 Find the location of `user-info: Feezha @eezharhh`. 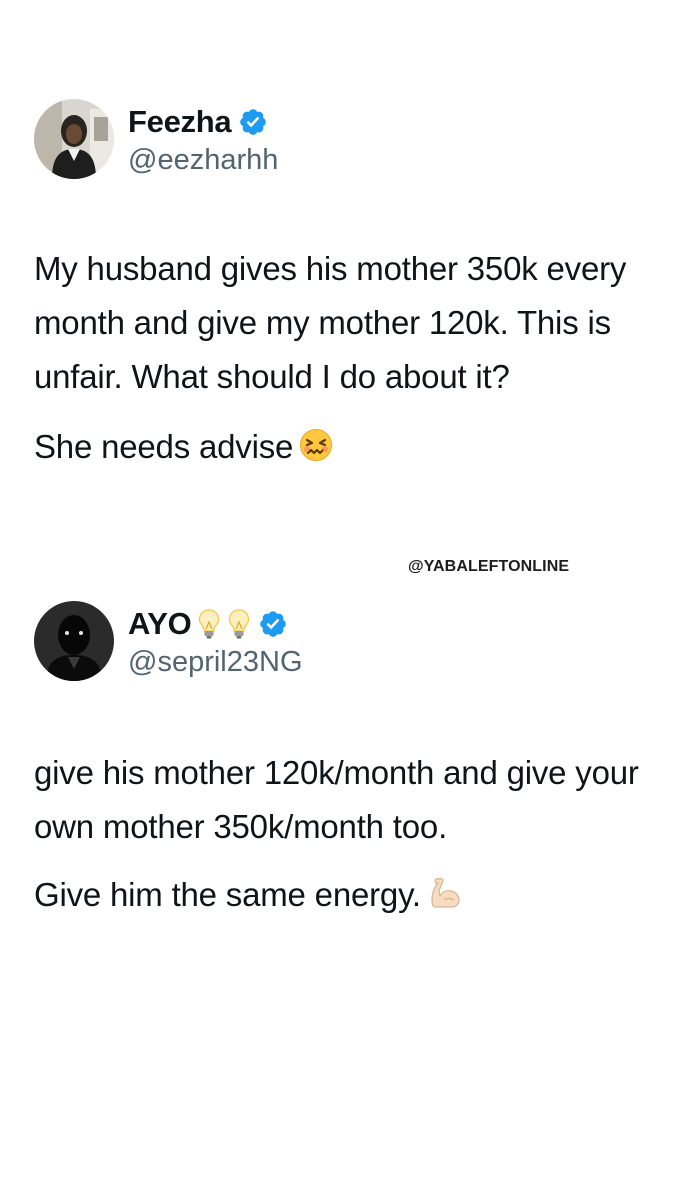

user-info: Feezha @eezharhh is located at coordinates (203, 139).